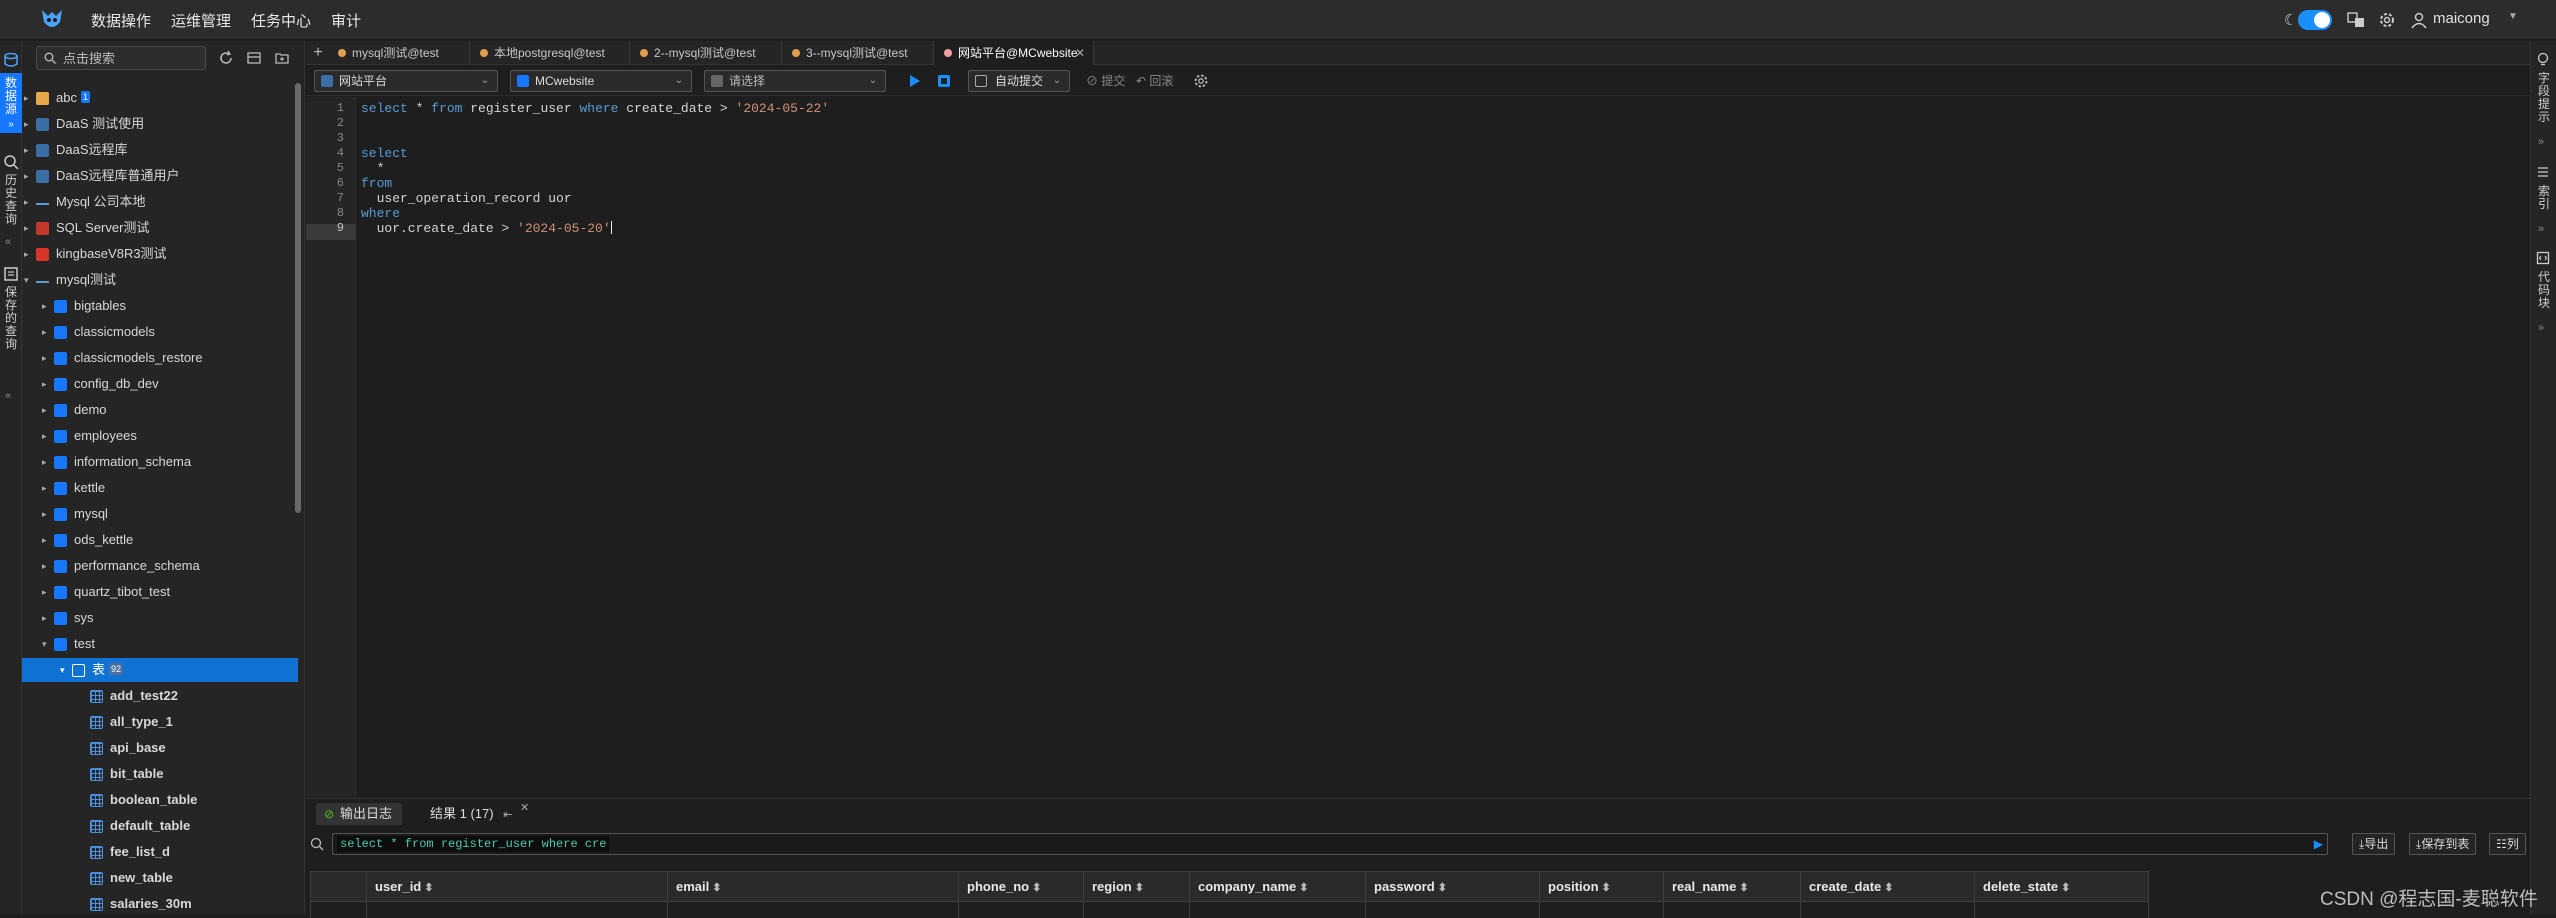 The height and width of the screenshot is (918, 2556). Describe the element at coordinates (706, 53) in the screenshot. I see `tab-2-mysql-test: 2--mysql测试@test` at that location.